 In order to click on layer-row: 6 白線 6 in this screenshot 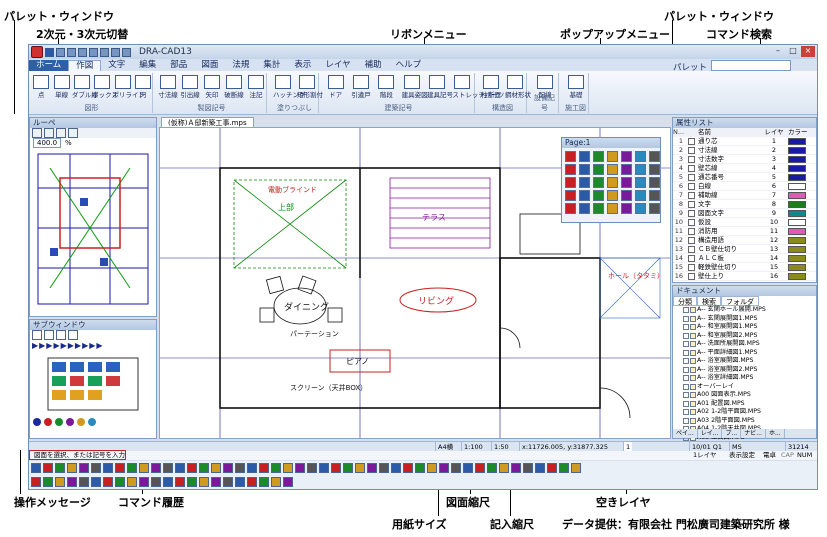, I will do `click(744, 186)`.